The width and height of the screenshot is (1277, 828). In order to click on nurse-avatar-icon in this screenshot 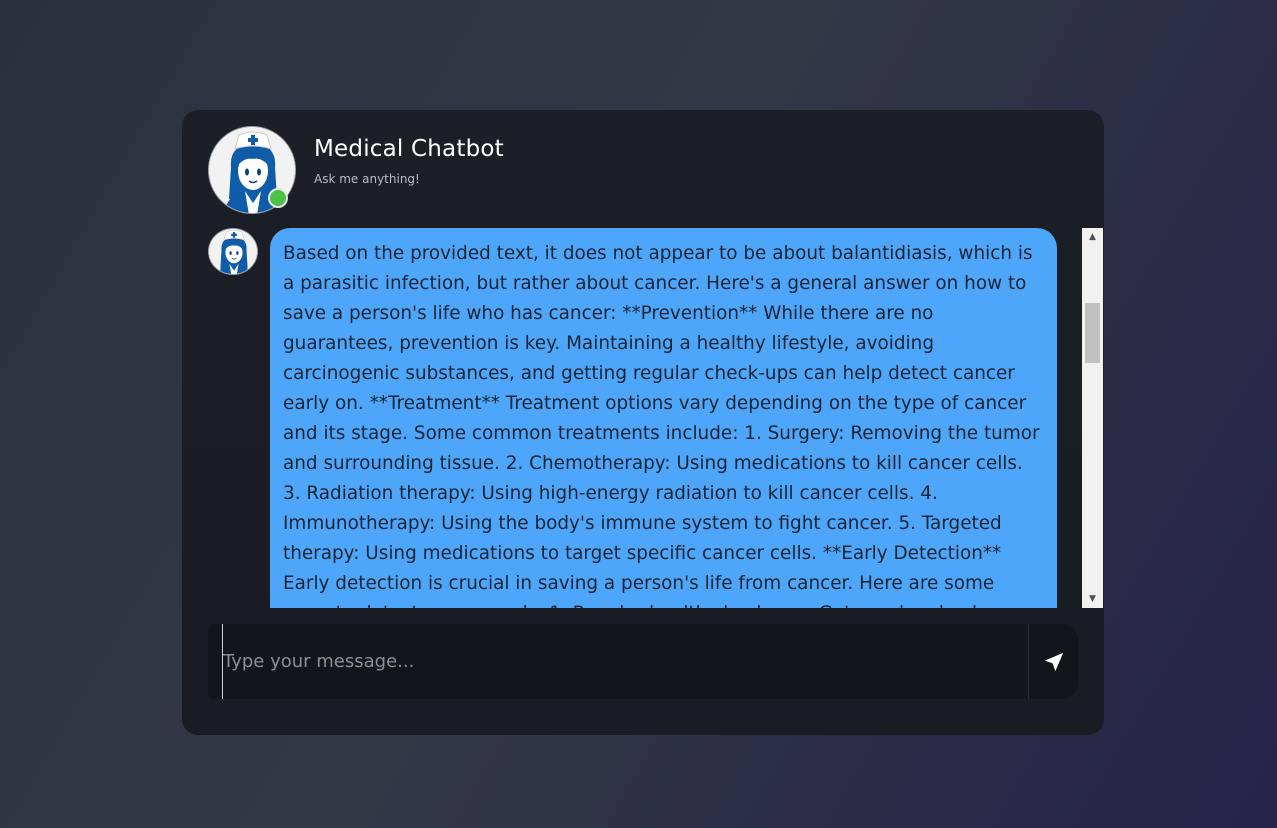, I will do `click(233, 251)`.